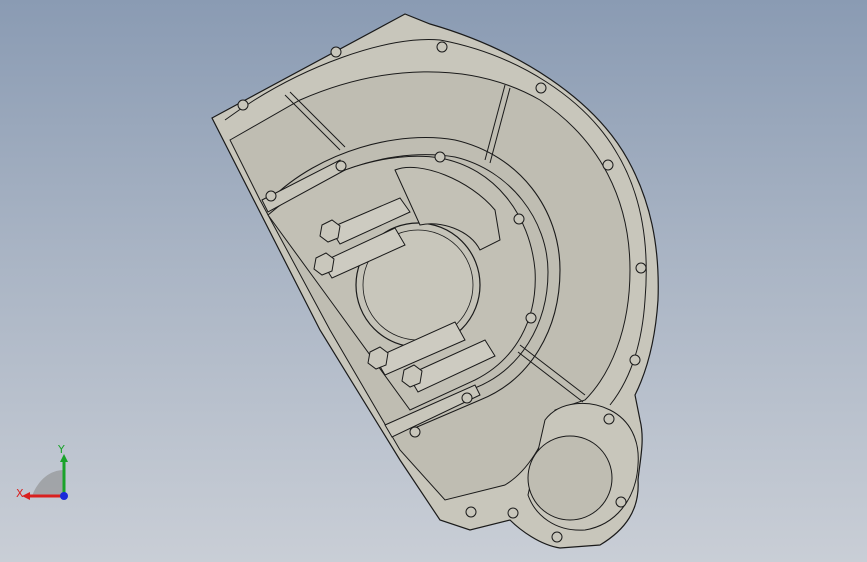  Describe the element at coordinates (64, 496) in the screenshot. I see `z-axis-dot` at that location.